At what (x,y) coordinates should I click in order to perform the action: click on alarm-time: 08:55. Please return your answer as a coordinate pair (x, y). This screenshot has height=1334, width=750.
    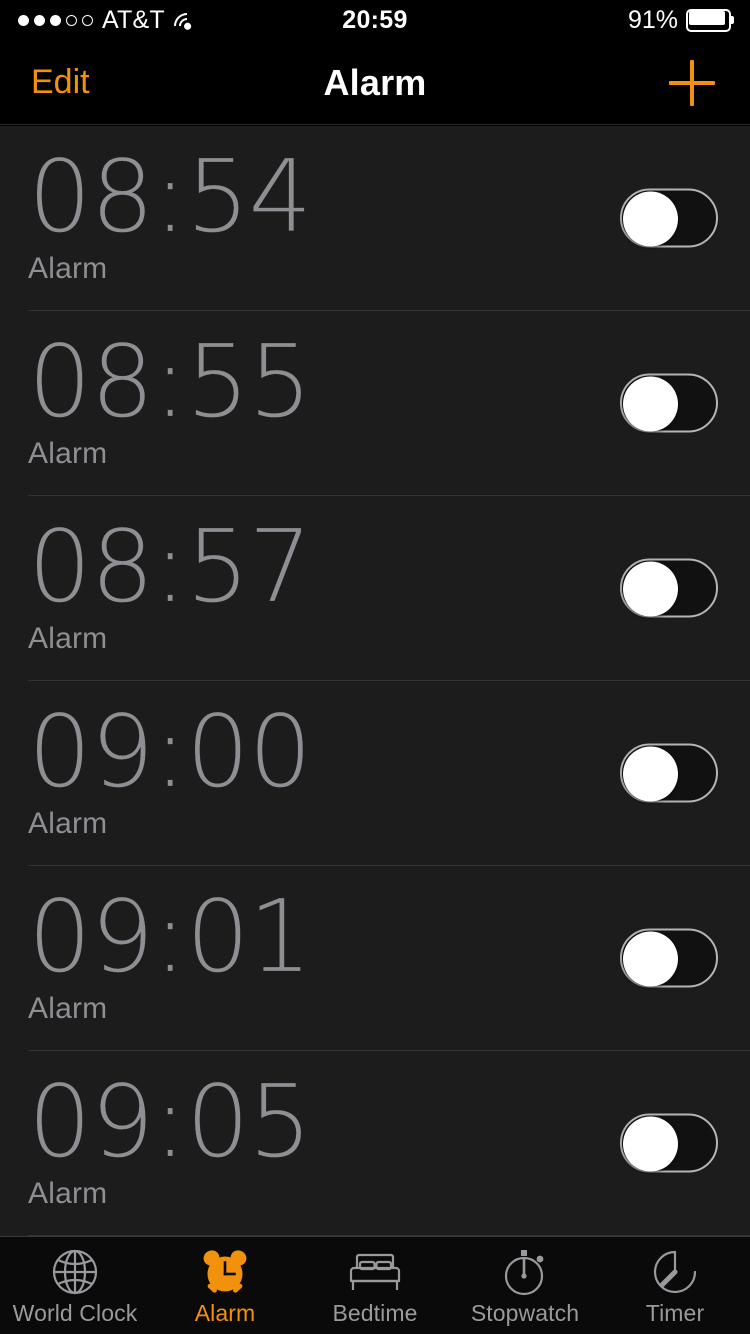
    Looking at the image, I should click on (170, 381).